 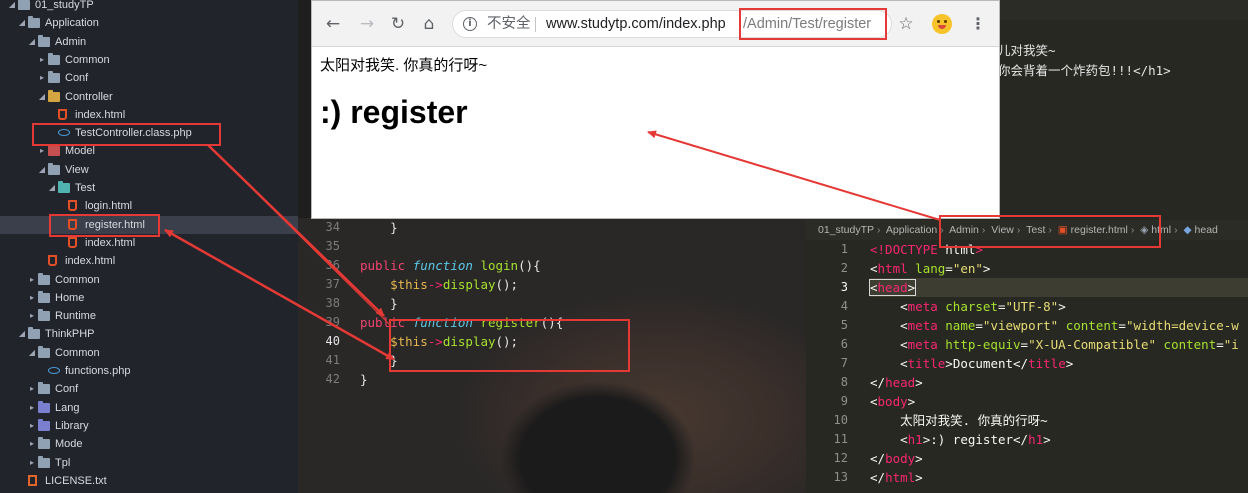 I want to click on file-icon, so click(x=32, y=480).